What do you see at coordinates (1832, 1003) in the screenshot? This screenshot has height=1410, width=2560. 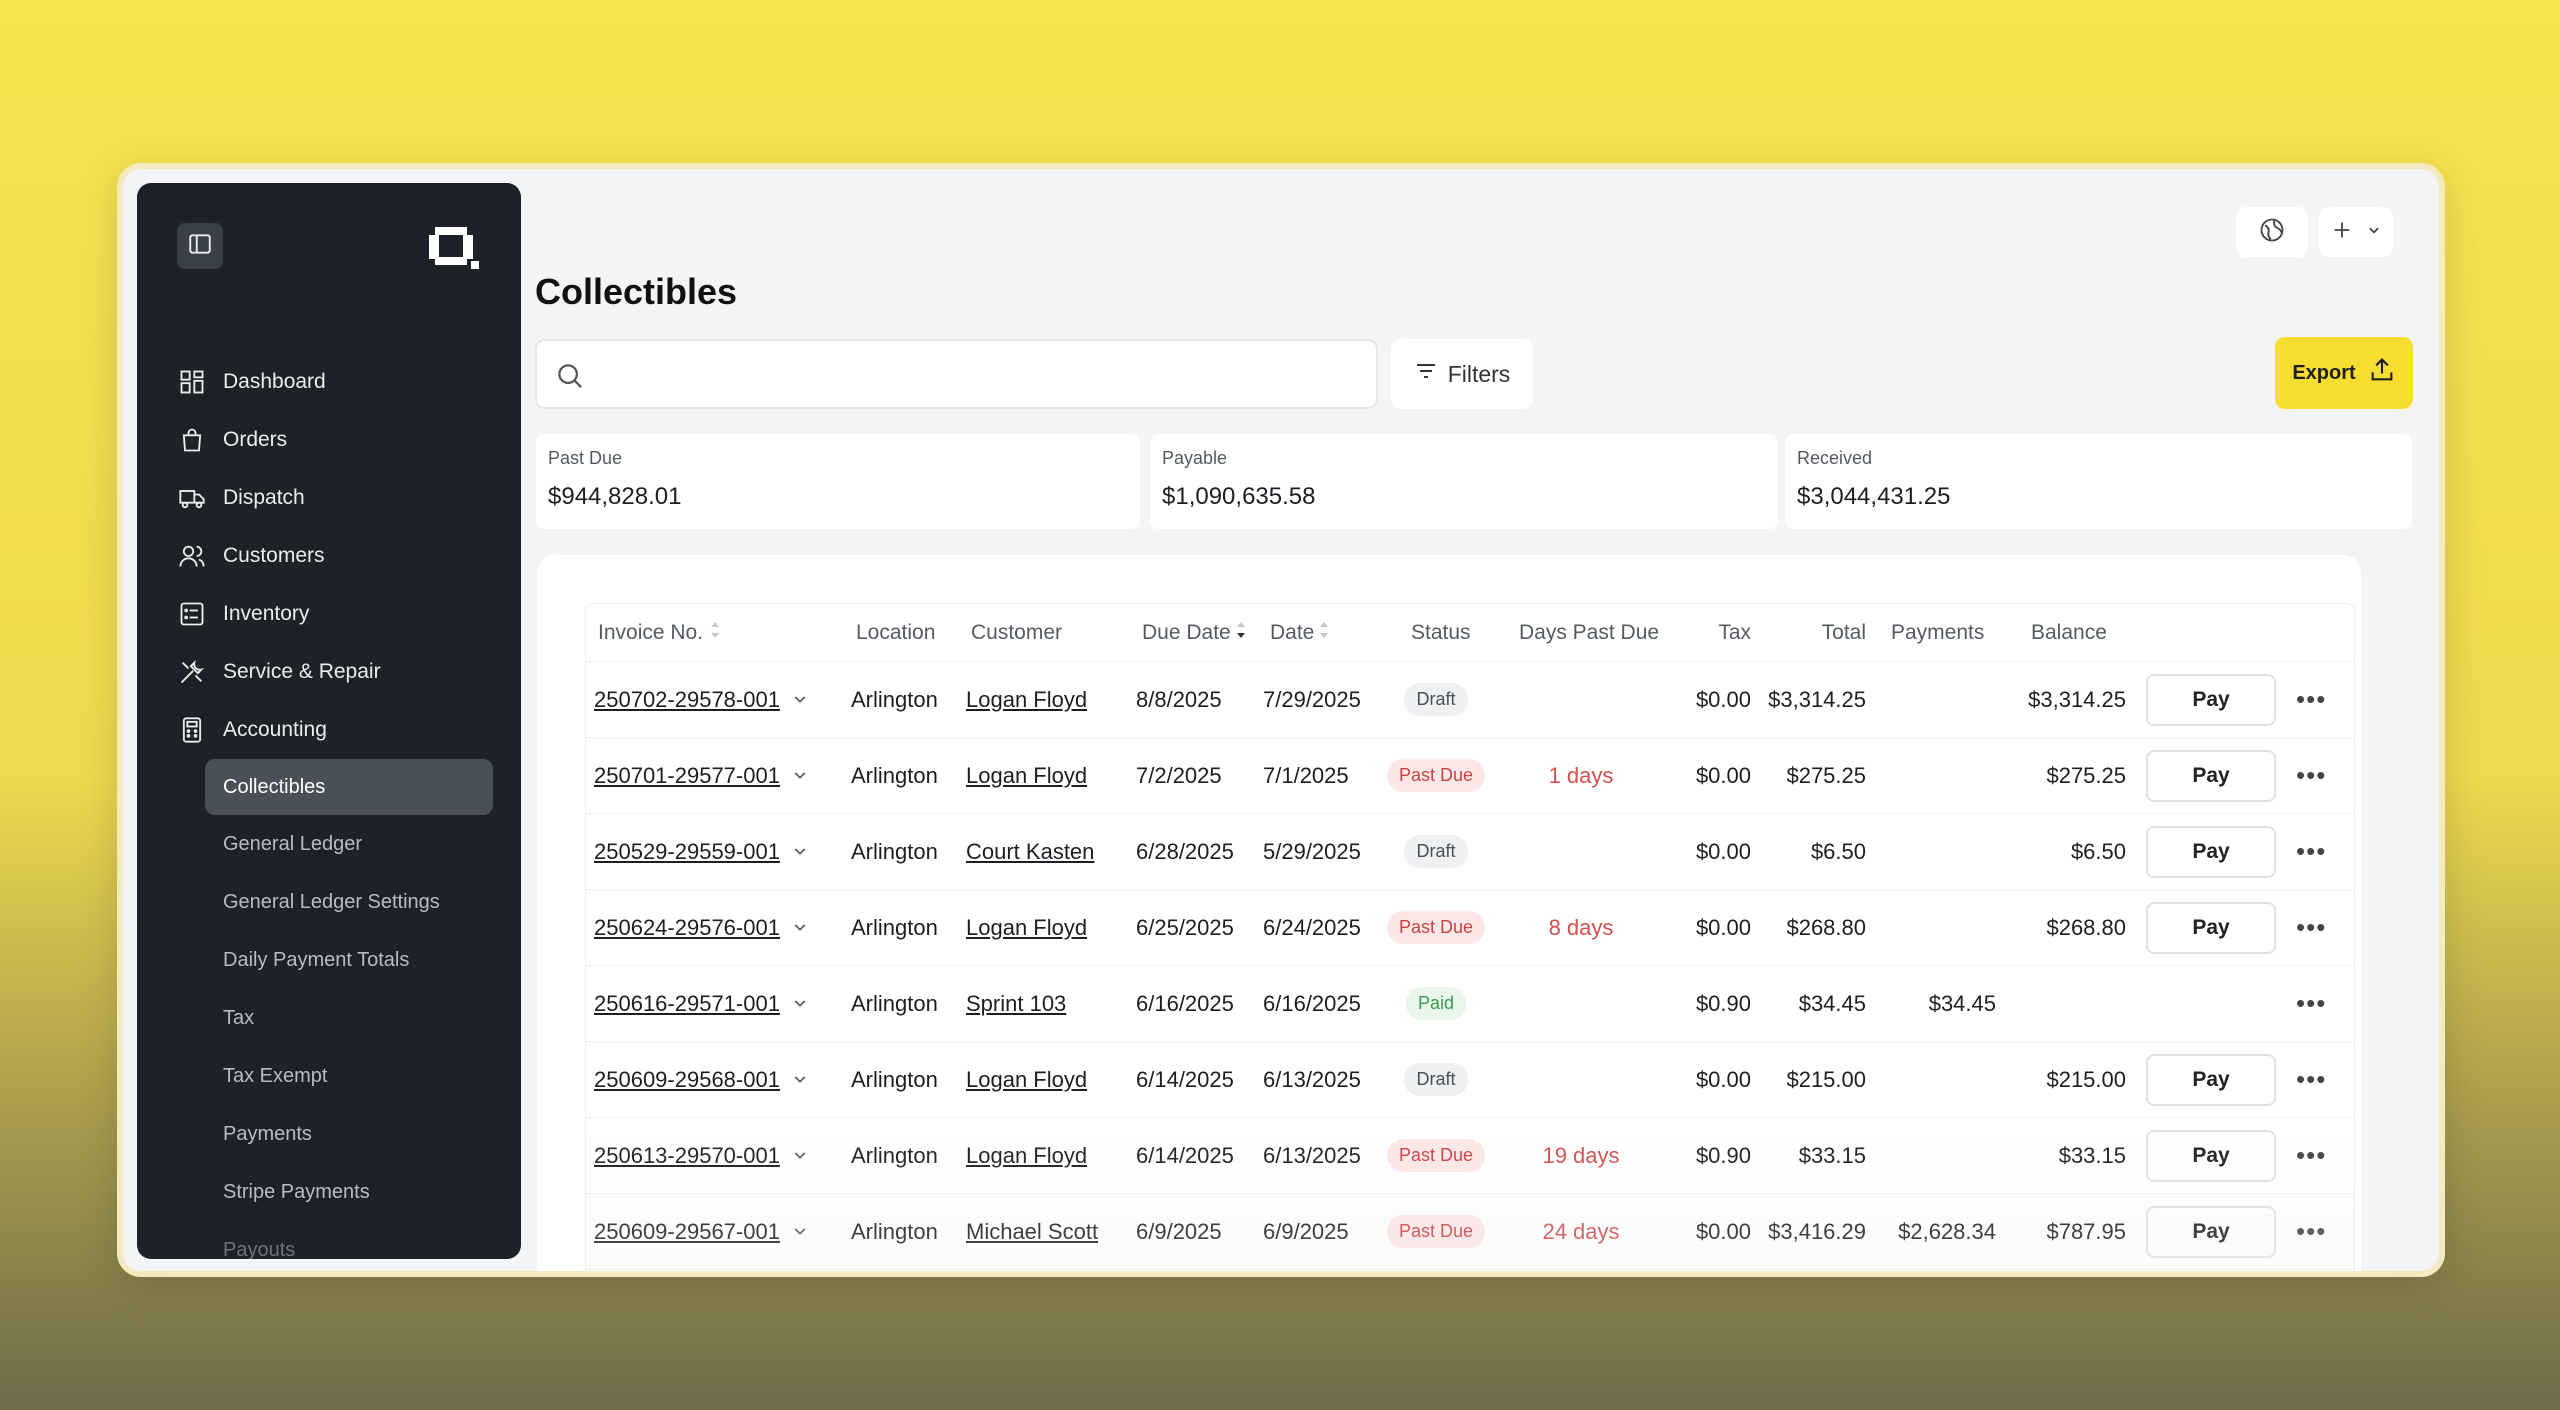 I see `total-cell: $34.45` at bounding box center [1832, 1003].